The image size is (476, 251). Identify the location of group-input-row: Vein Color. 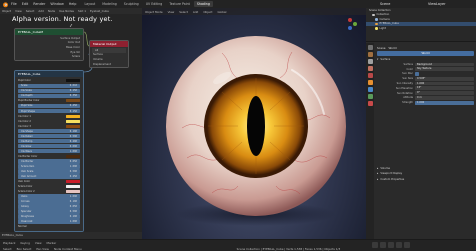
(49, 181).